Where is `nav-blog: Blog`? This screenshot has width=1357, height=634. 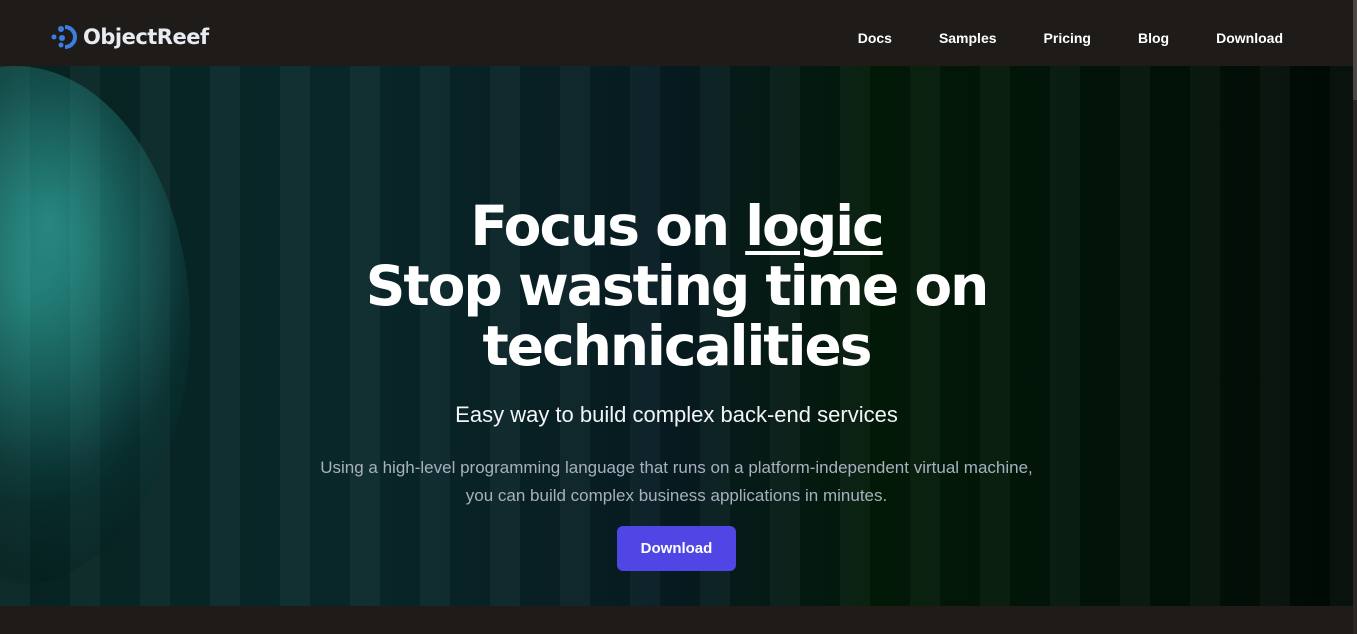 nav-blog: Blog is located at coordinates (1153, 38).